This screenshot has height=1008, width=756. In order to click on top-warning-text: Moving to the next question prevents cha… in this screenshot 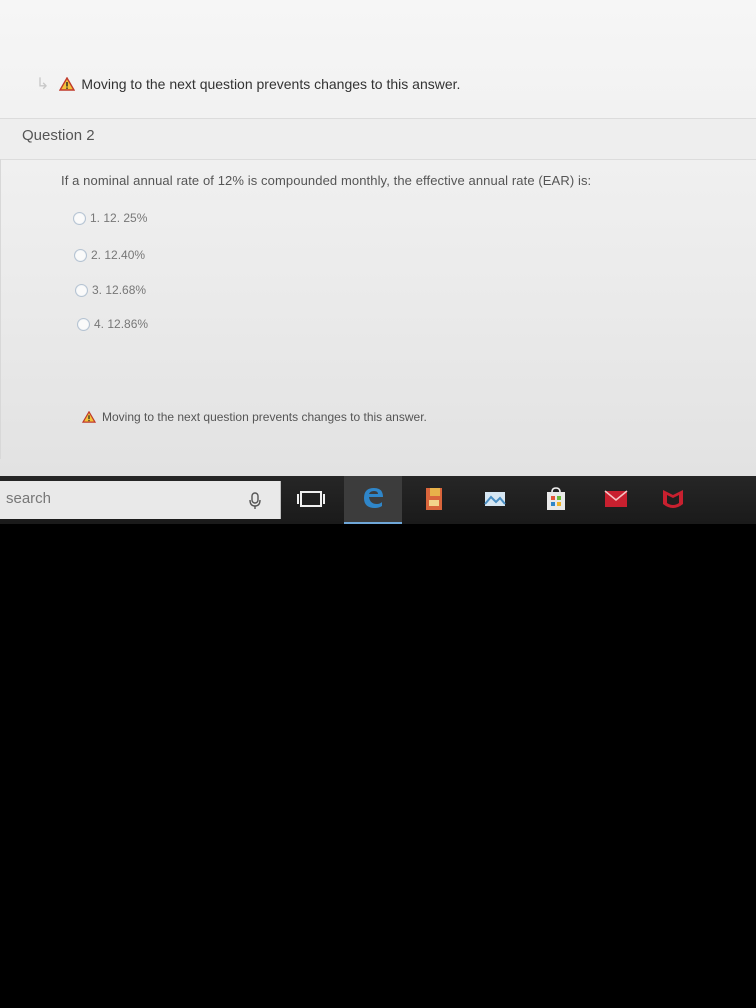, I will do `click(271, 84)`.